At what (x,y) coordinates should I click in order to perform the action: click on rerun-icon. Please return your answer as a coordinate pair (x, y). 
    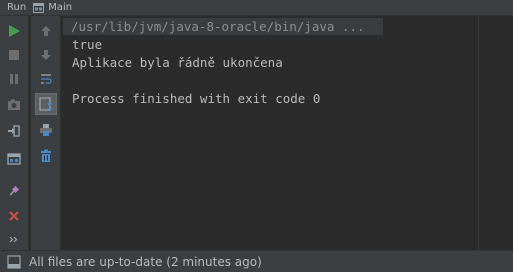
    Looking at the image, I should click on (14, 31).